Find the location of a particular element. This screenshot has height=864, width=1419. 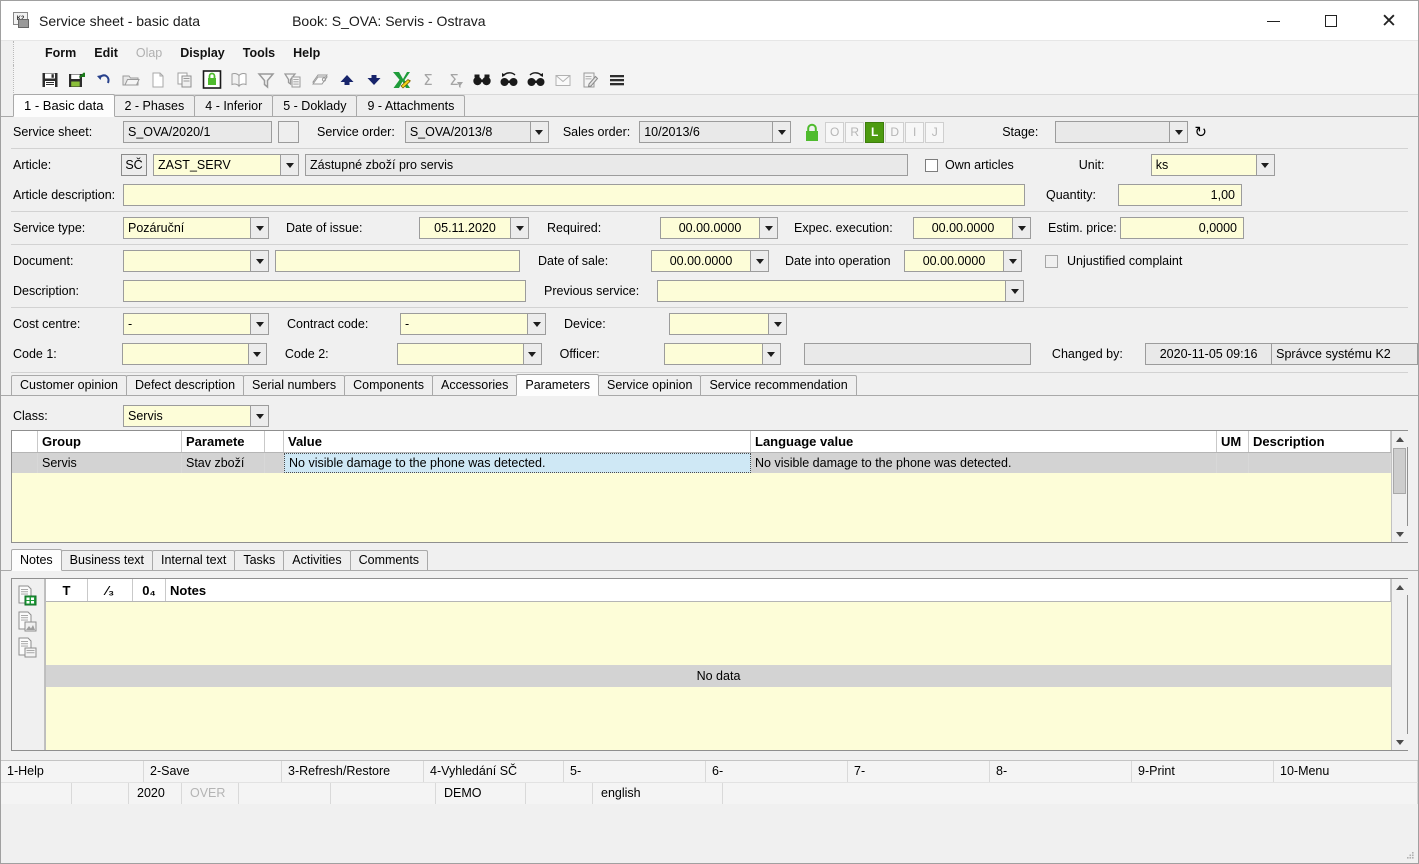

class-input: Servis is located at coordinates (186, 416).